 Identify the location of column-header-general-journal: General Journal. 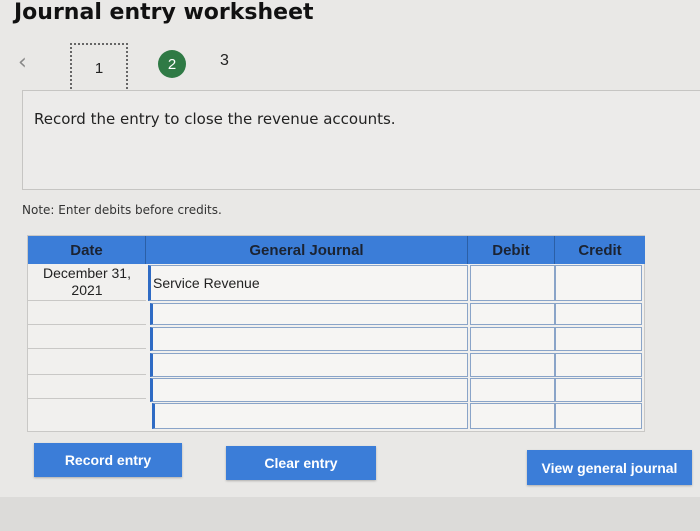
(307, 250).